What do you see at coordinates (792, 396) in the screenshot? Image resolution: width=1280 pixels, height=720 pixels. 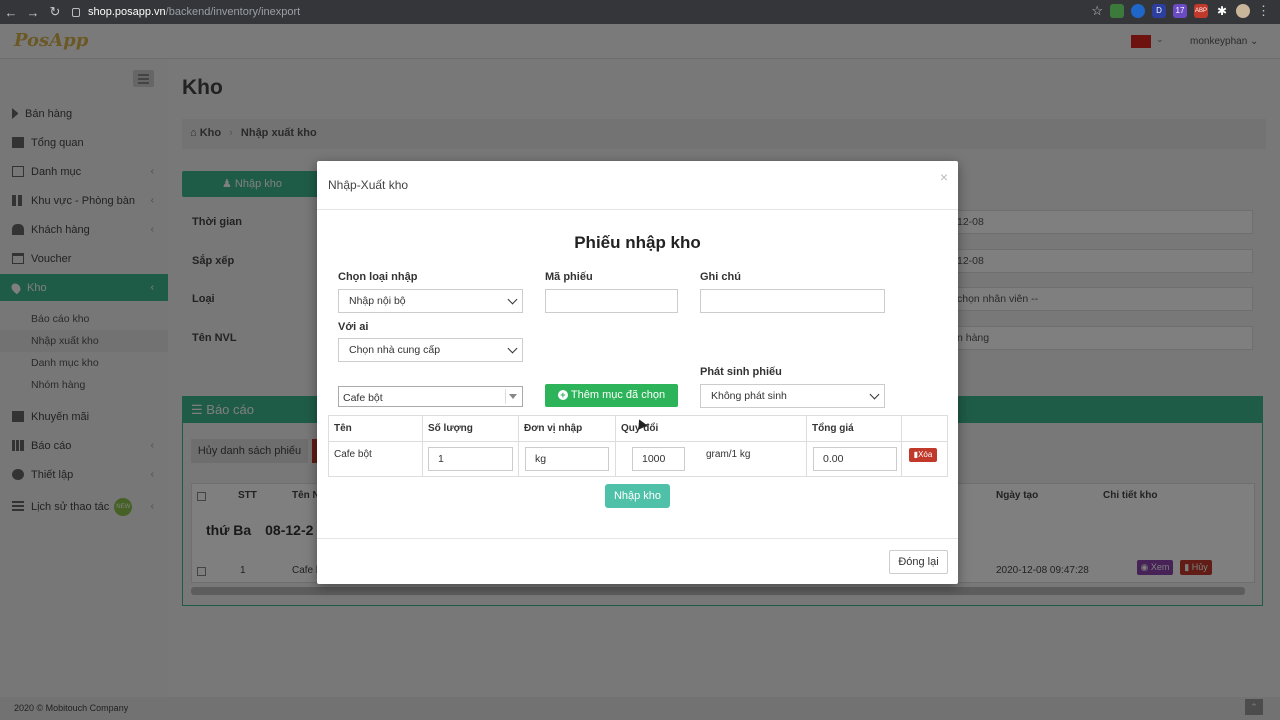 I see `generate-select: Không phát sinh` at bounding box center [792, 396].